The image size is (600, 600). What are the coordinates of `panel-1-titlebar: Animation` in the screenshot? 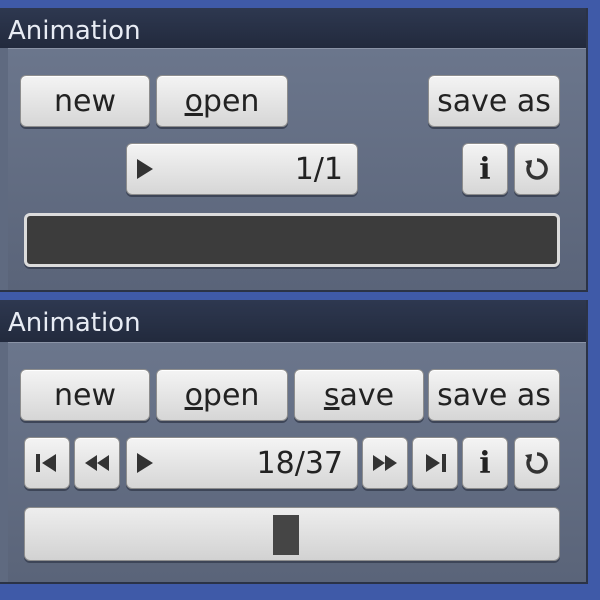 It's located at (293, 28).